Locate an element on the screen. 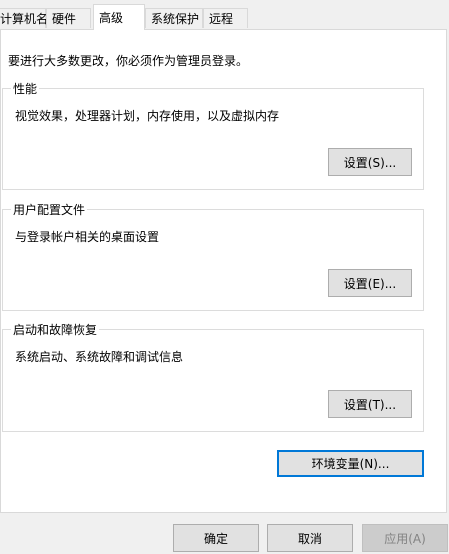 The height and width of the screenshot is (554, 449). tab-computer-name: 计算机名 is located at coordinates (24, 18).